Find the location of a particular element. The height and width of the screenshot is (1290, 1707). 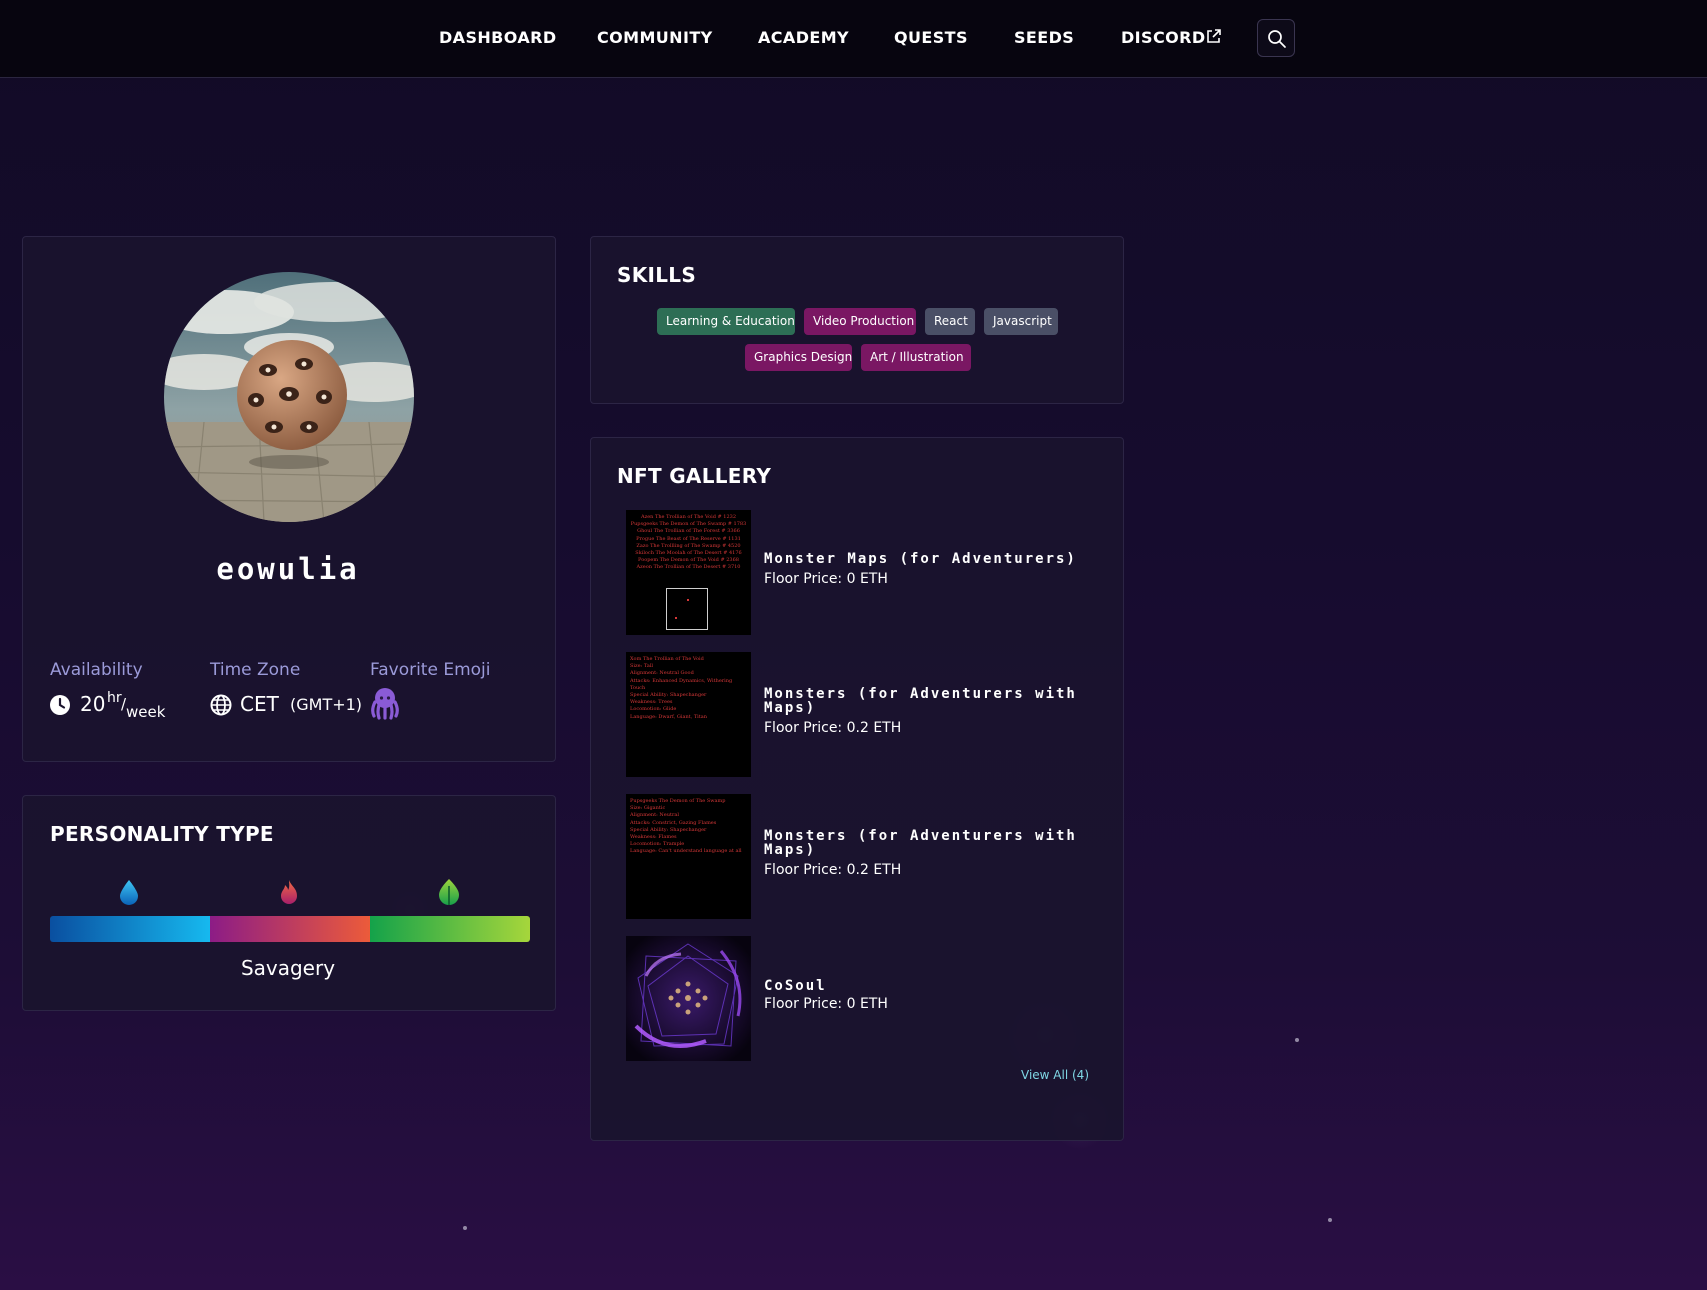

timezone-label: Time Zone is located at coordinates (255, 670).